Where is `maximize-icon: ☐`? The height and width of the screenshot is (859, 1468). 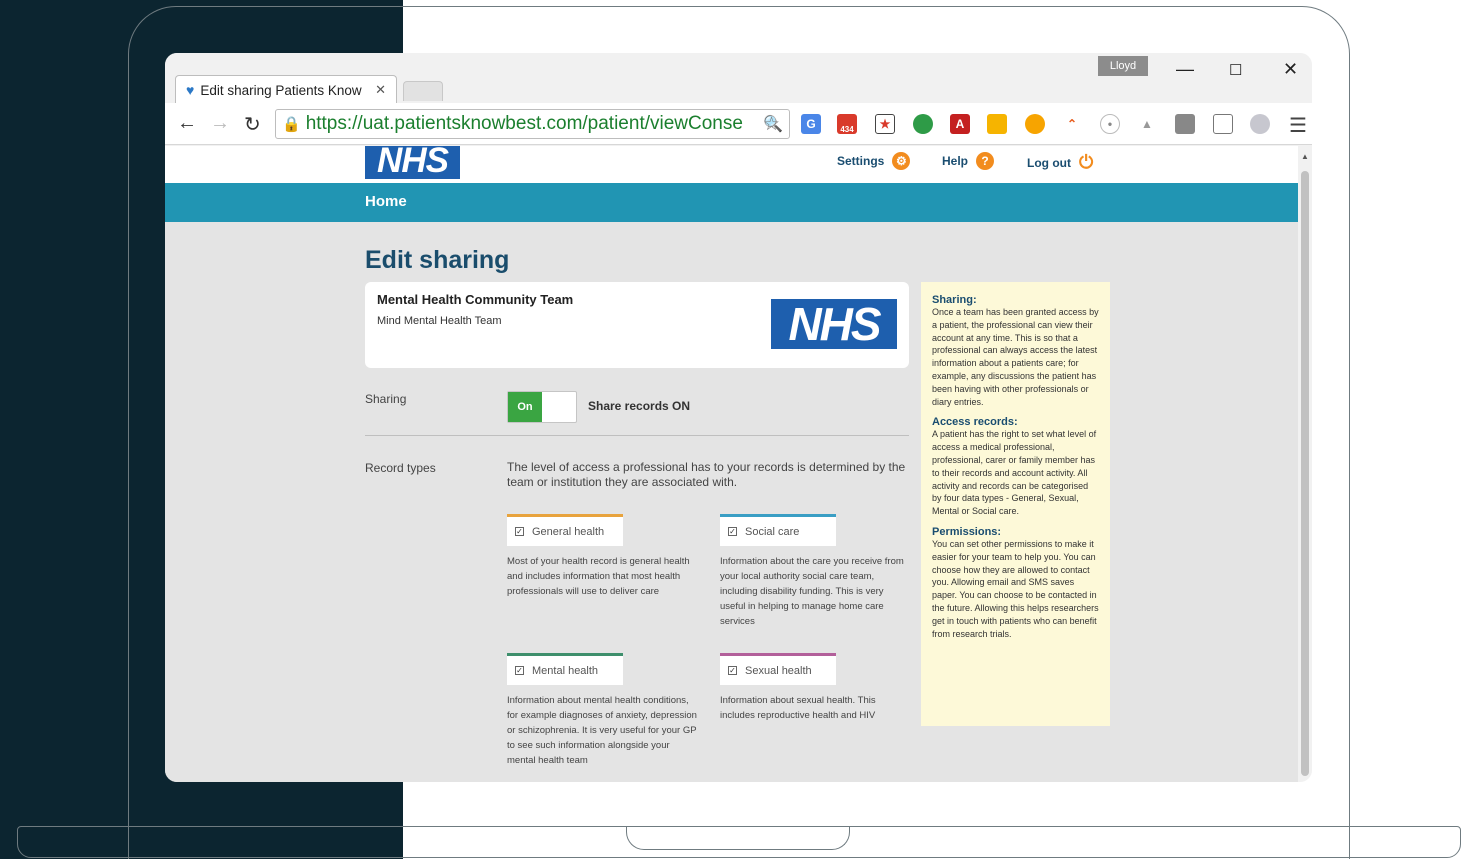
maximize-icon: ☐ is located at coordinates (1235, 70).